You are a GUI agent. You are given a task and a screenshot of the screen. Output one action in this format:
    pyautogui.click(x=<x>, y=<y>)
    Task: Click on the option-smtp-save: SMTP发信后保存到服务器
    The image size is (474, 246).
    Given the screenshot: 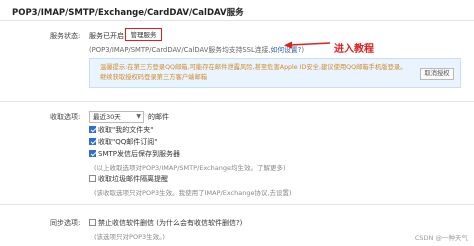 What is the action you would take?
    pyautogui.click(x=134, y=153)
    